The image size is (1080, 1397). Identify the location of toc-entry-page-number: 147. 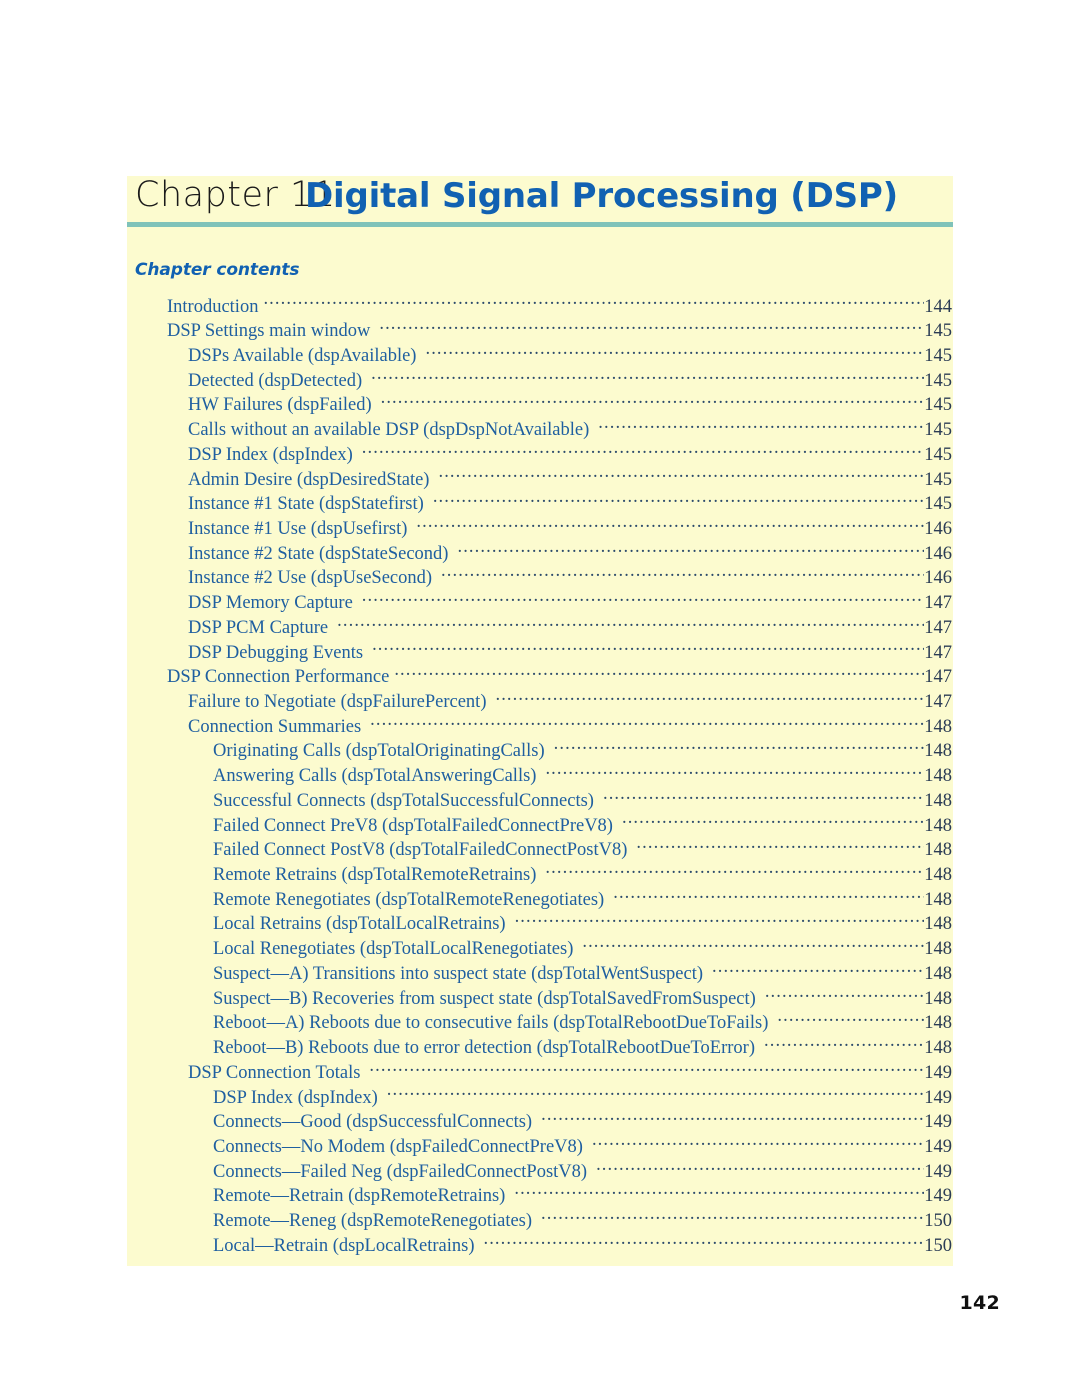
(938, 603).